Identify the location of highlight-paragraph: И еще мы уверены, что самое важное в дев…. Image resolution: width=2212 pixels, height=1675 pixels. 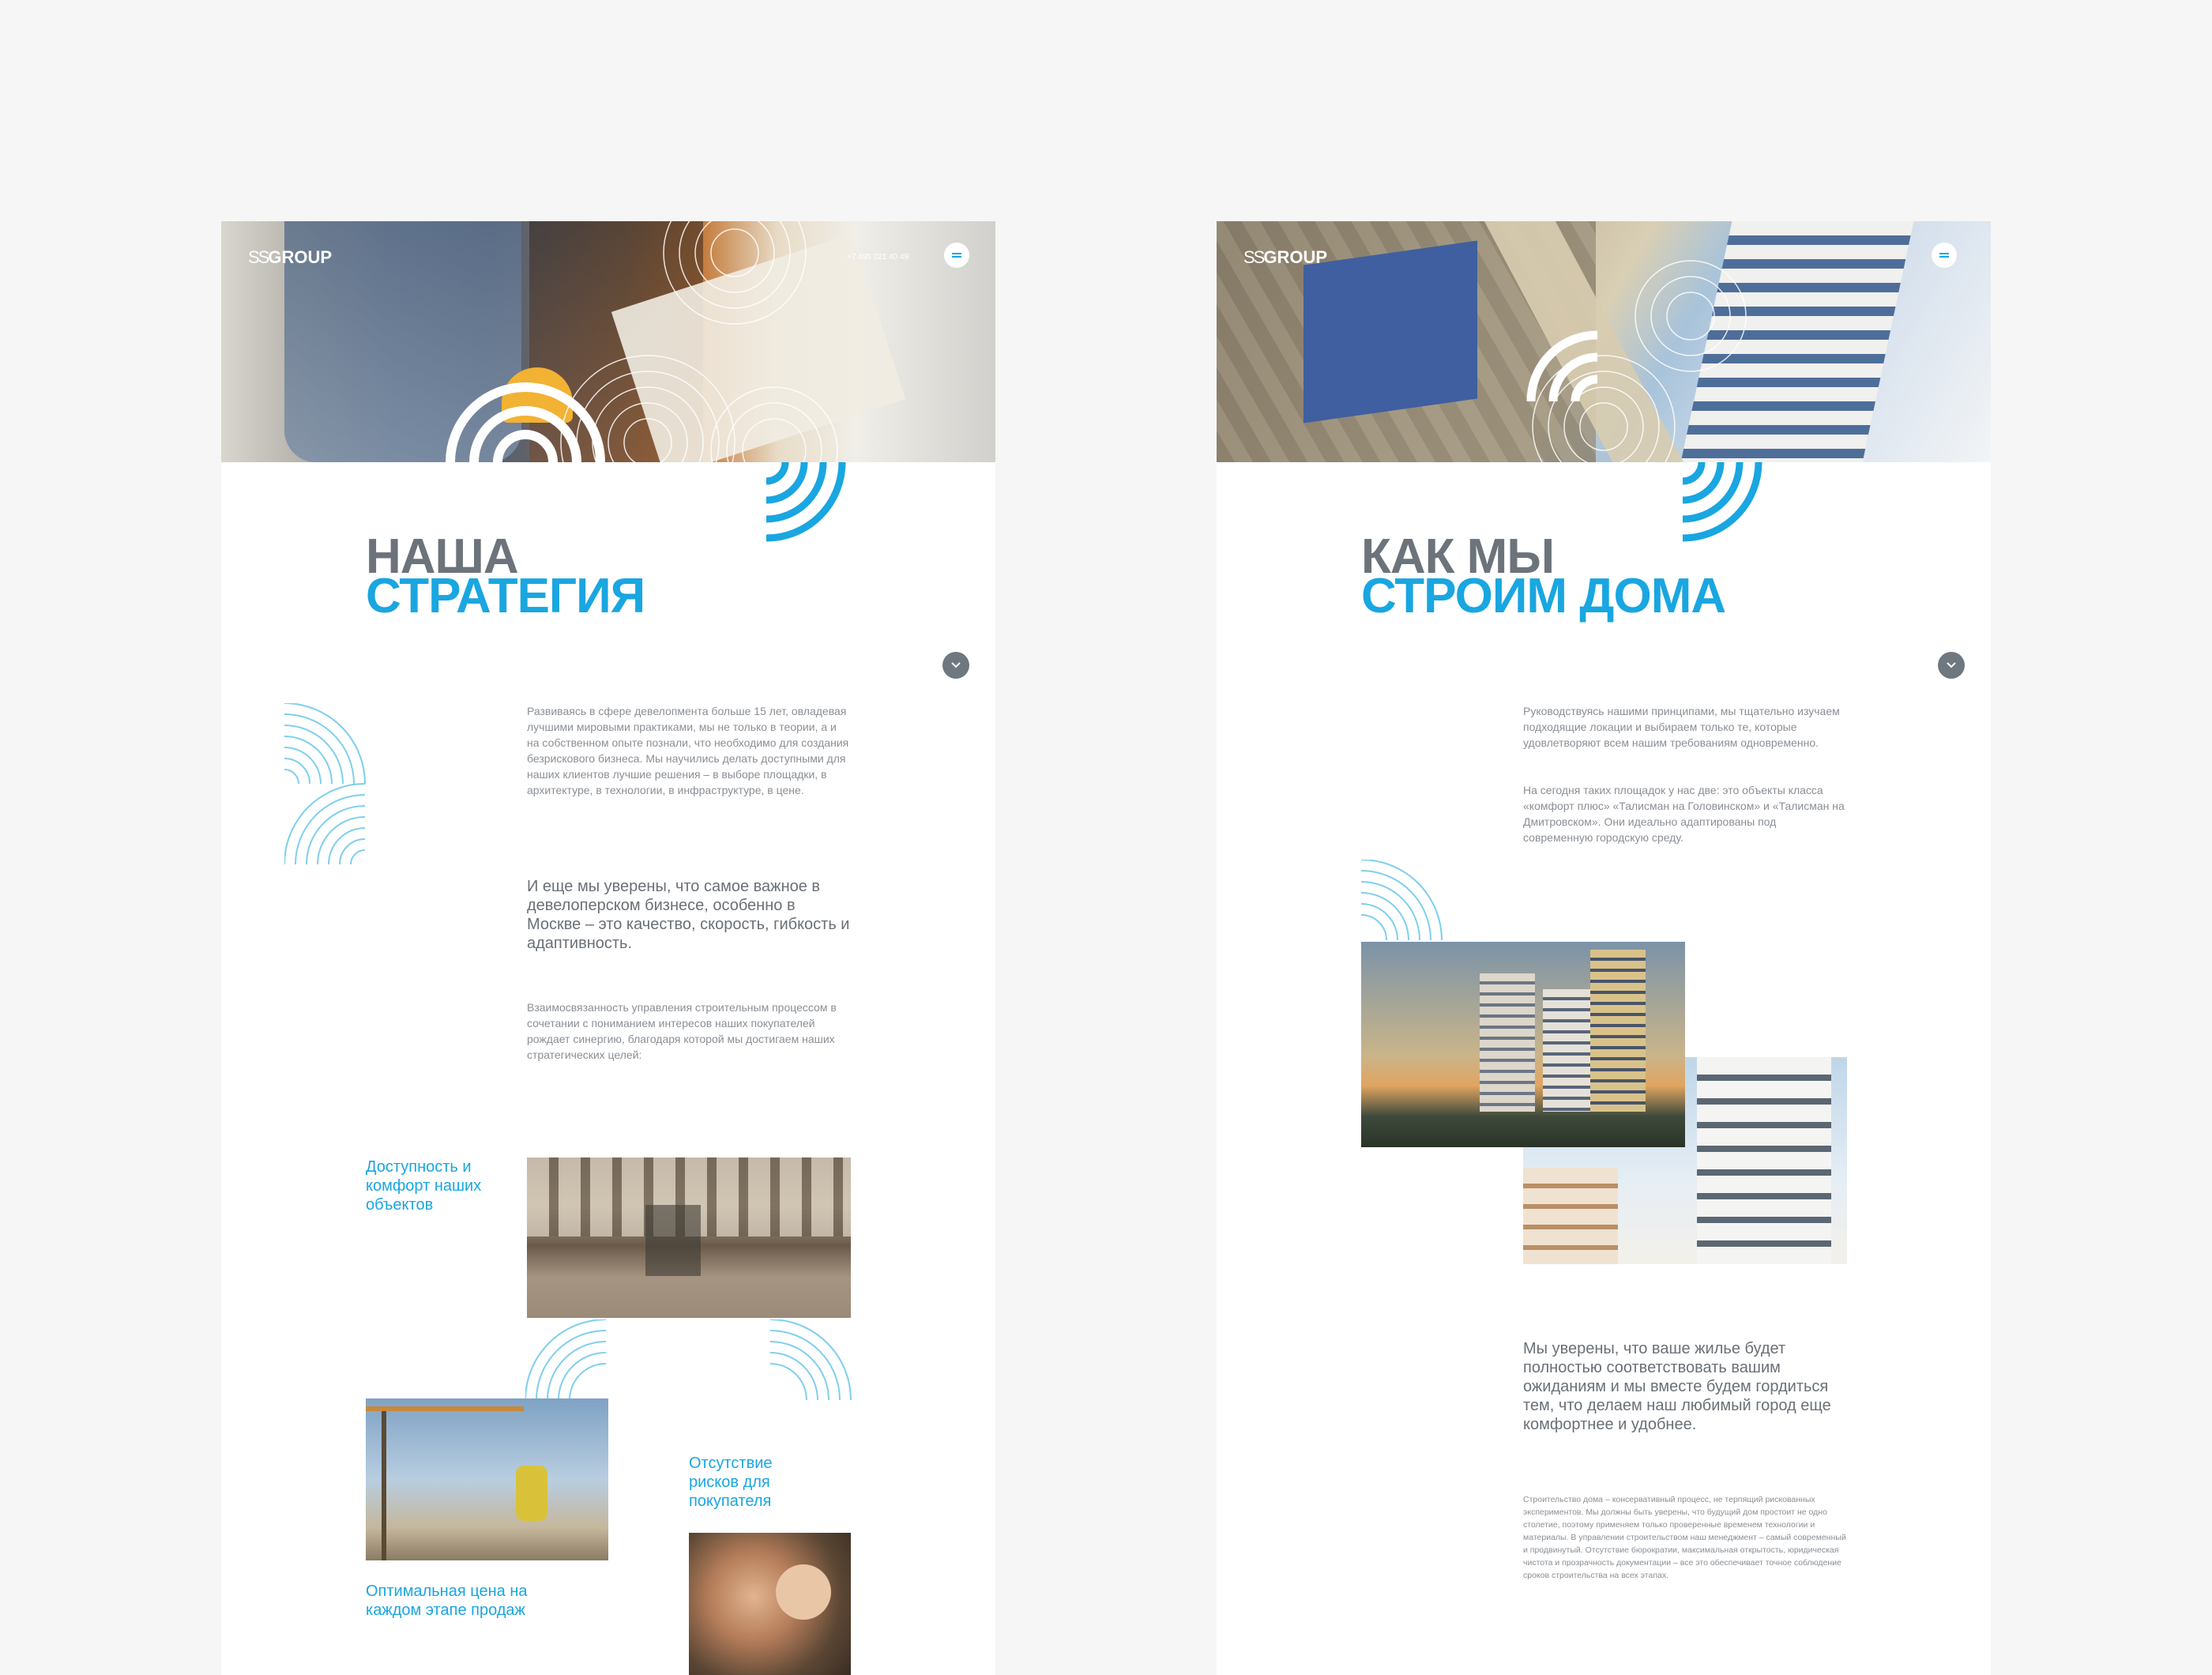
(689, 915).